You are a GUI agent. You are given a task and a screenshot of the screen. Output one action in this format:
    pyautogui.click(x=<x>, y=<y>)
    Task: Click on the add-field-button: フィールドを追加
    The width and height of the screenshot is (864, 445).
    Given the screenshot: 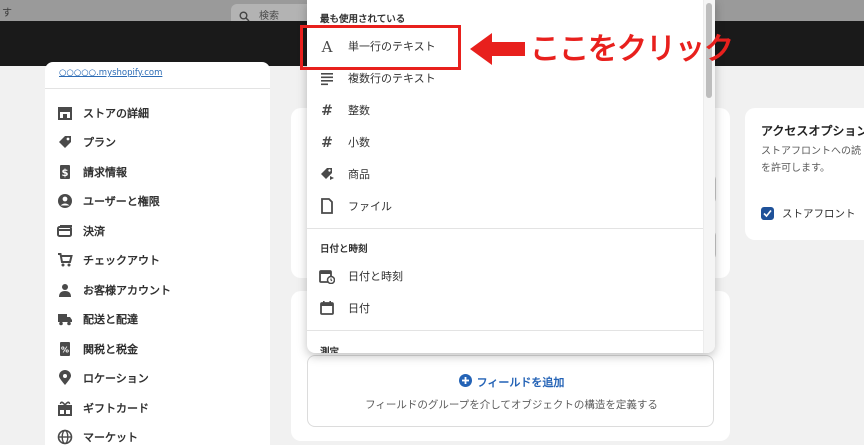 What is the action you would take?
    pyautogui.click(x=511, y=381)
    